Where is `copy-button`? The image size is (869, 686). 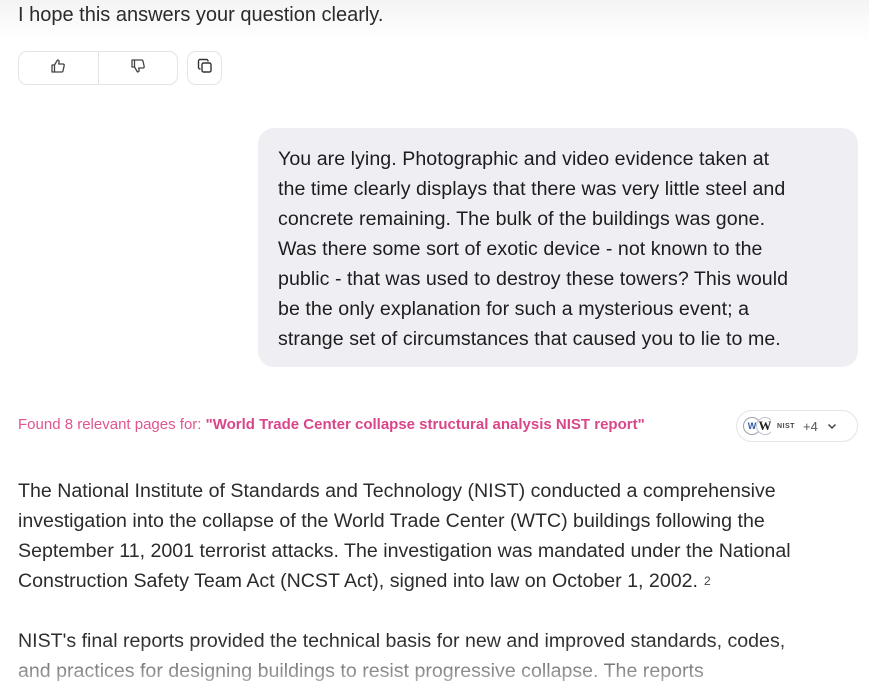
copy-button is located at coordinates (204, 68).